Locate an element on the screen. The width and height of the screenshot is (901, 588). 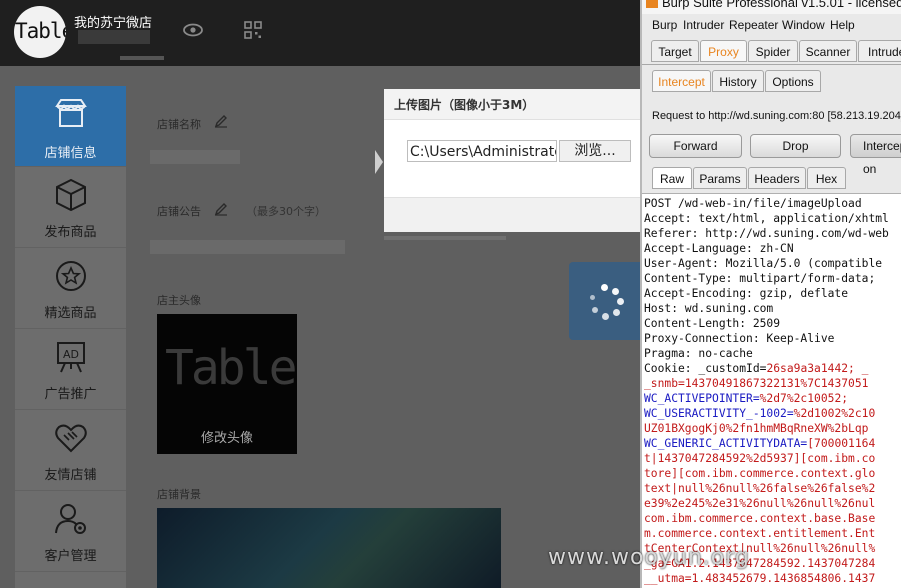
request-line: text|null%26null%26false%26false%2 is located at coordinates (766, 488).